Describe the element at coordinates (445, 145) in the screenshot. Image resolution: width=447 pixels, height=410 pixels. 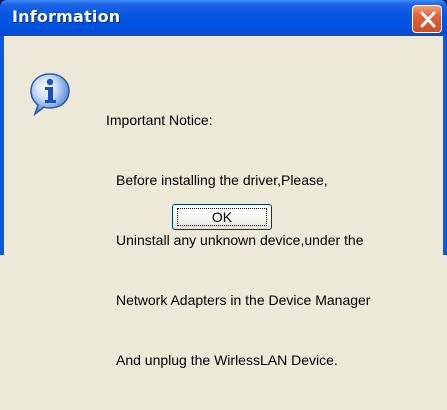
I see `window-border-right` at that location.